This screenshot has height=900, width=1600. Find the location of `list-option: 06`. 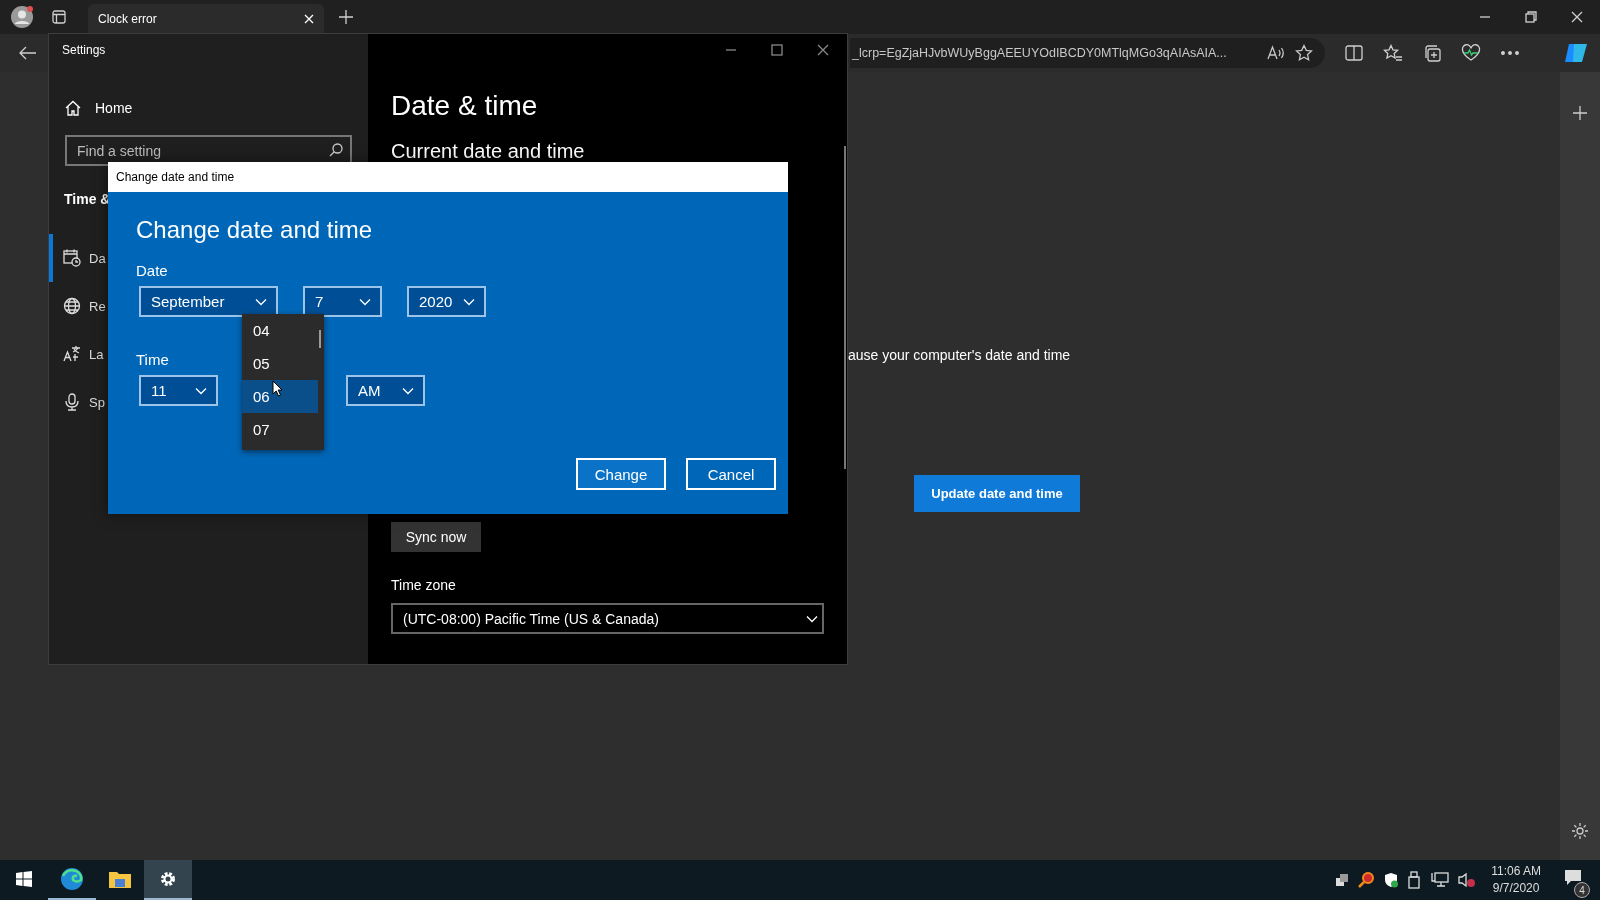

list-option: 06 is located at coordinates (280, 396).